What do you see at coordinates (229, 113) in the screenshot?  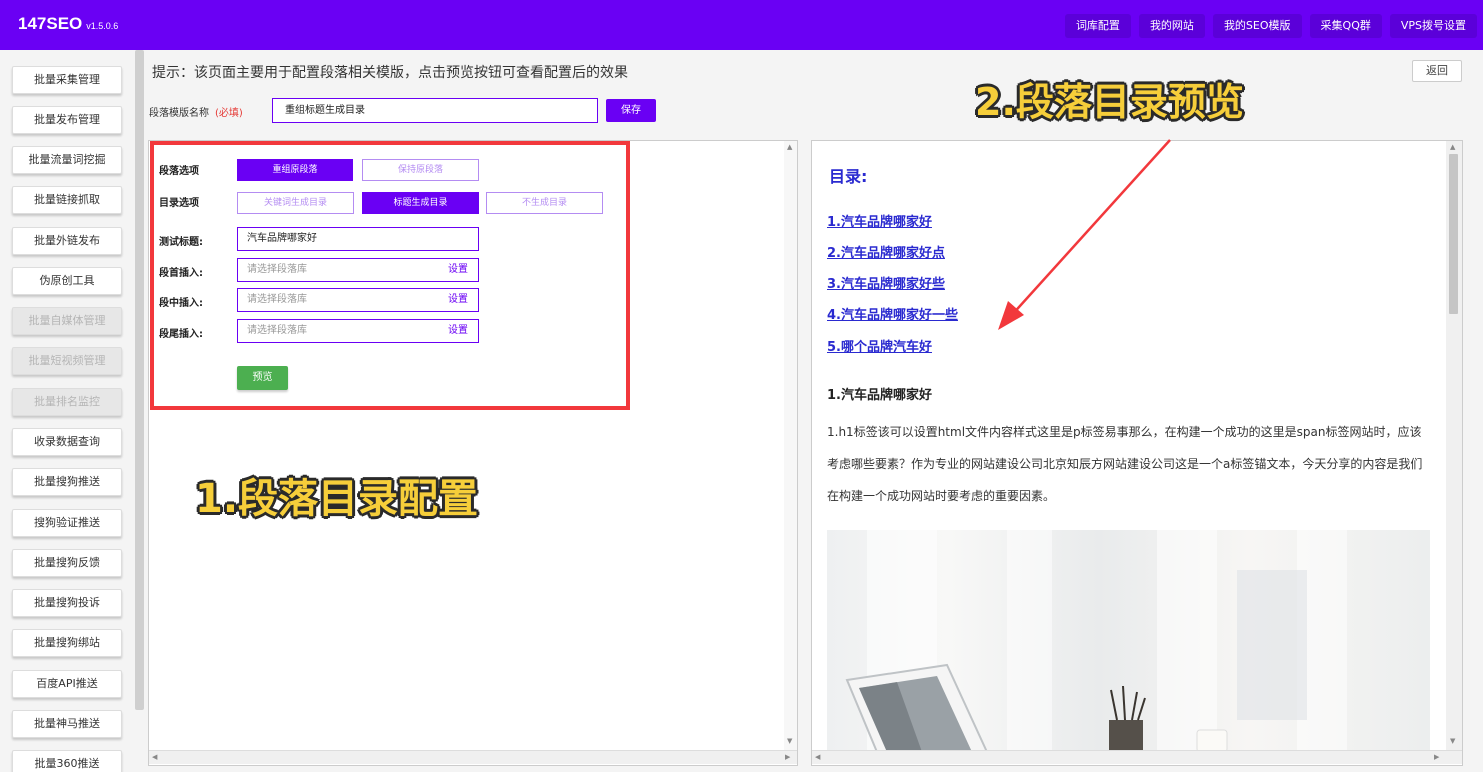 I see `required-mark: (必填)` at bounding box center [229, 113].